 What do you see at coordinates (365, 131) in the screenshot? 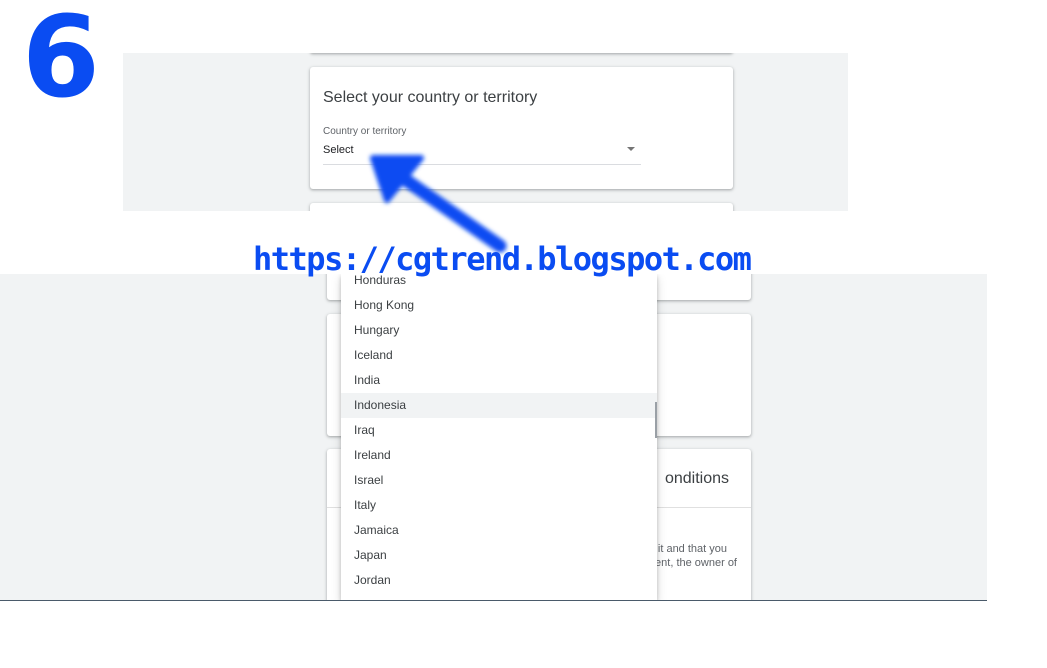
I see `country-field-label: Country or territory` at bounding box center [365, 131].